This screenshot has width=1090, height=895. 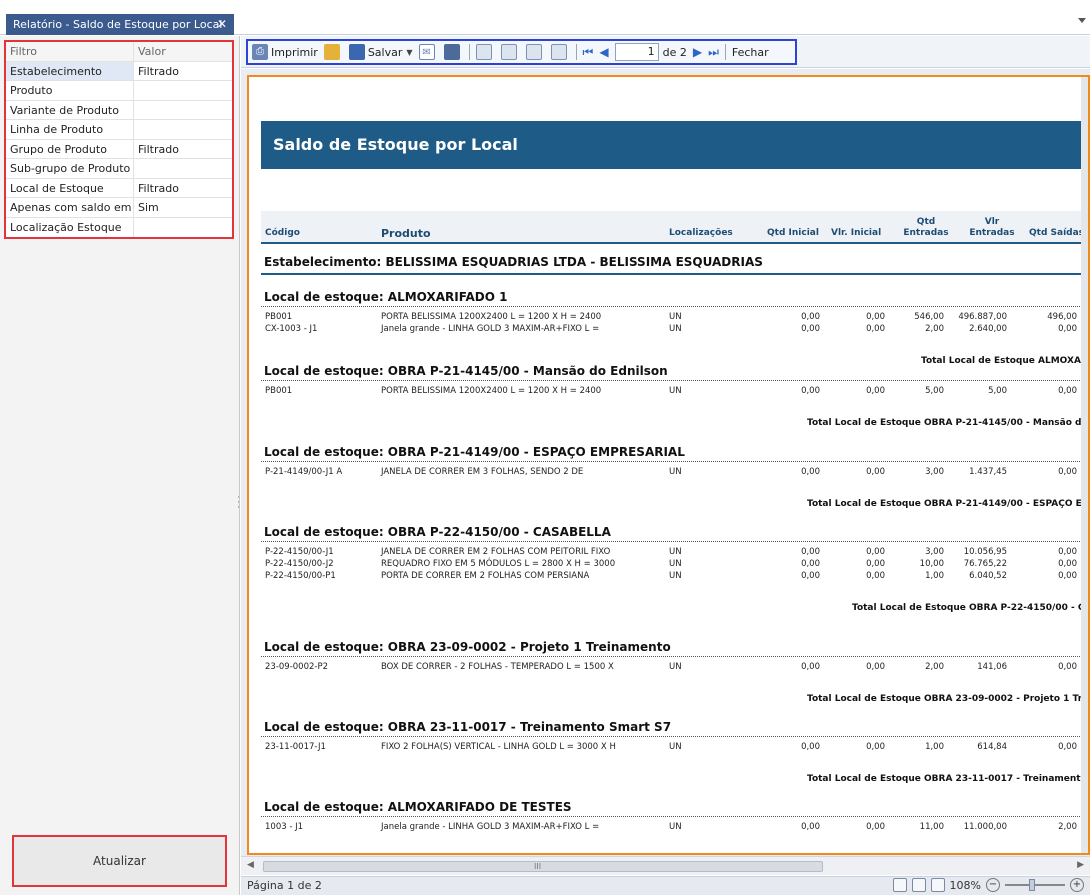 I want to click on edit-button, so click(x=535, y=52).